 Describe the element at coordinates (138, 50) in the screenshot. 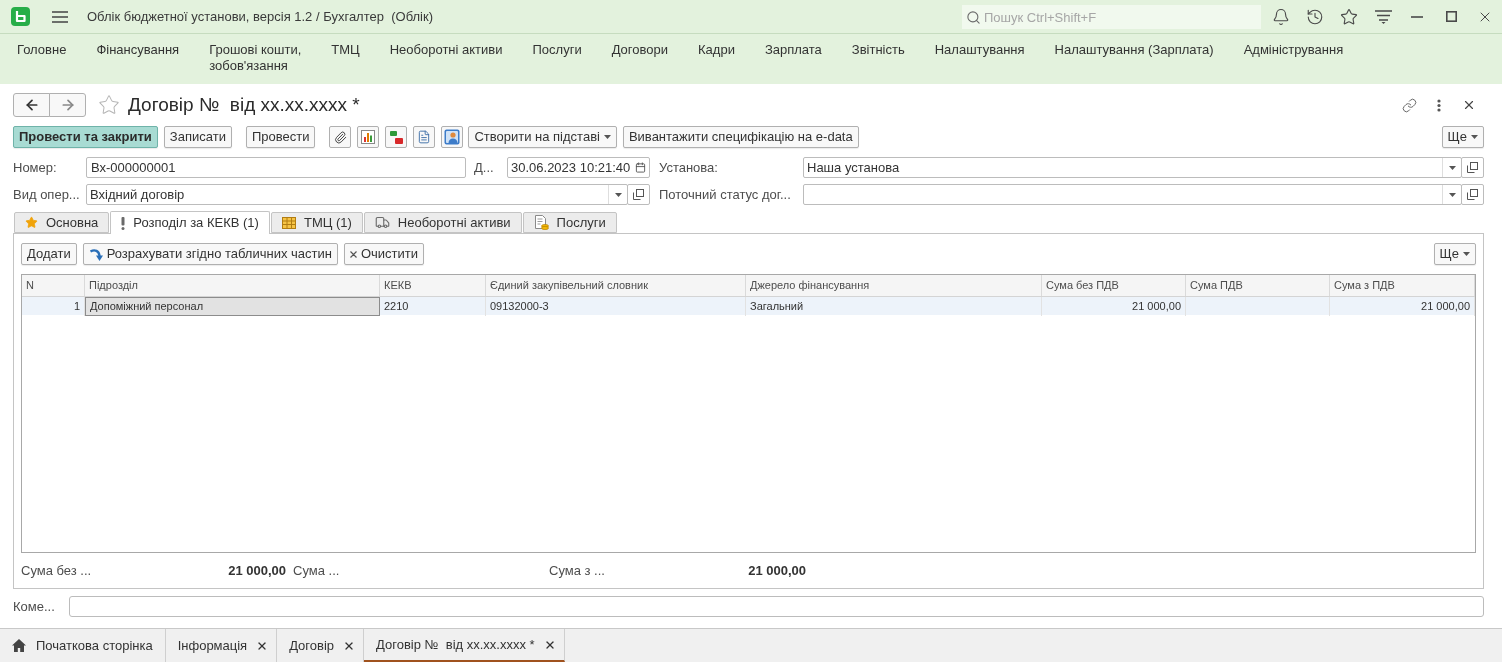

I see `section-link: Фінансування` at that location.